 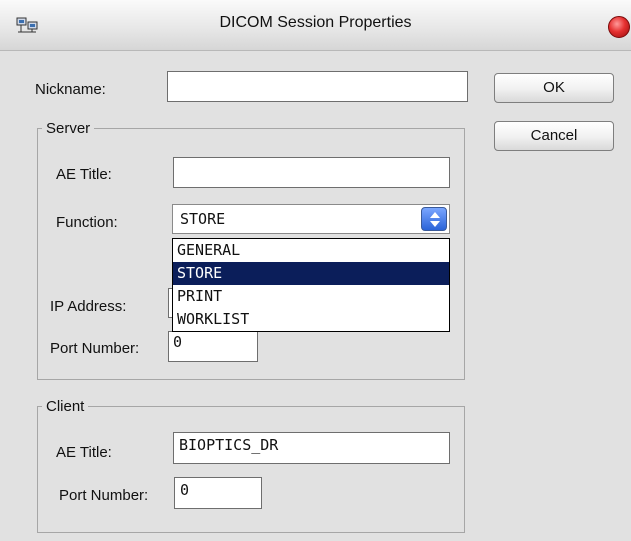 What do you see at coordinates (311, 250) in the screenshot?
I see `function-option: GENERAL` at bounding box center [311, 250].